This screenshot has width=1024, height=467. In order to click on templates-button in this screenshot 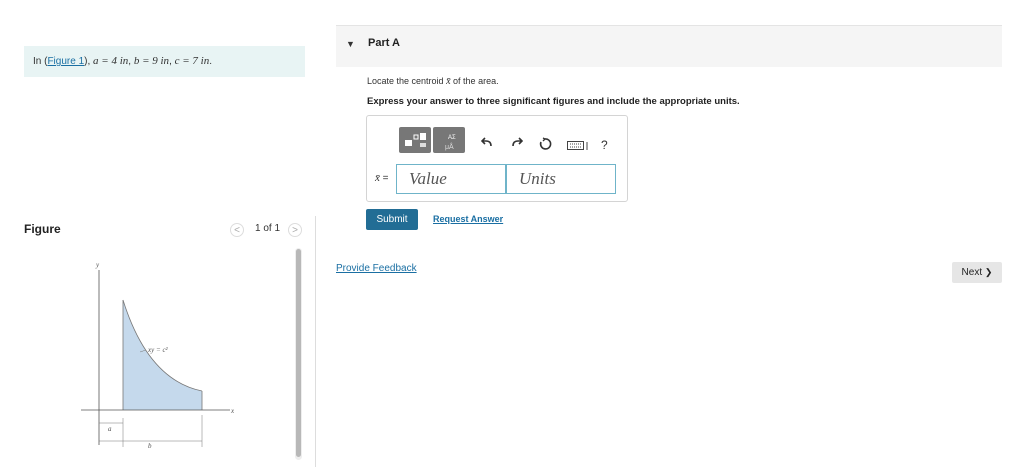, I will do `click(415, 140)`.